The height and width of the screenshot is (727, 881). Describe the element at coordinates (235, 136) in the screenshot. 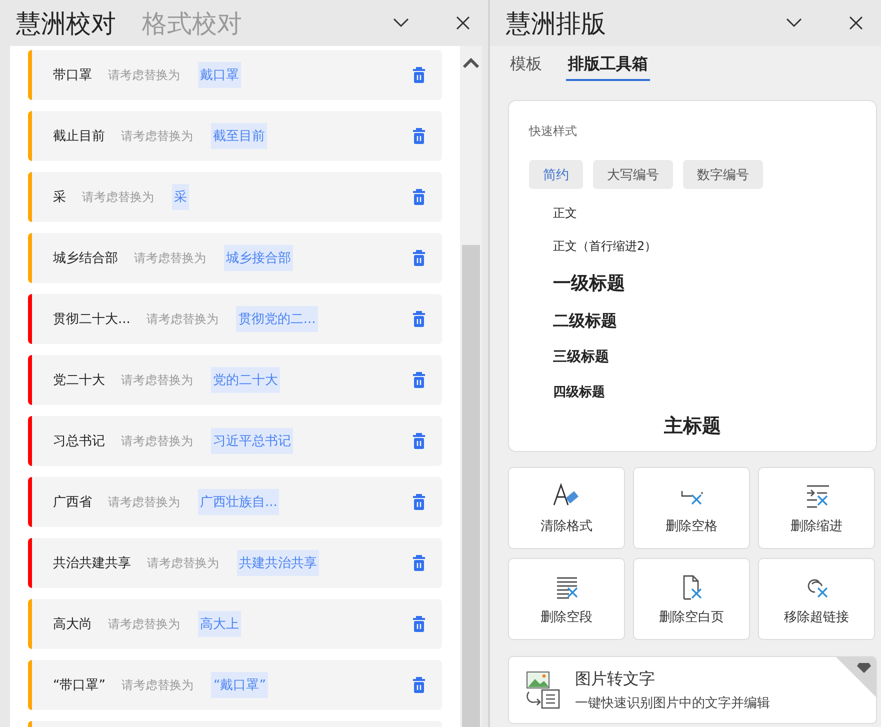

I see `suggestion-card: 截止目前 请考虑替换为 截至目前` at that location.